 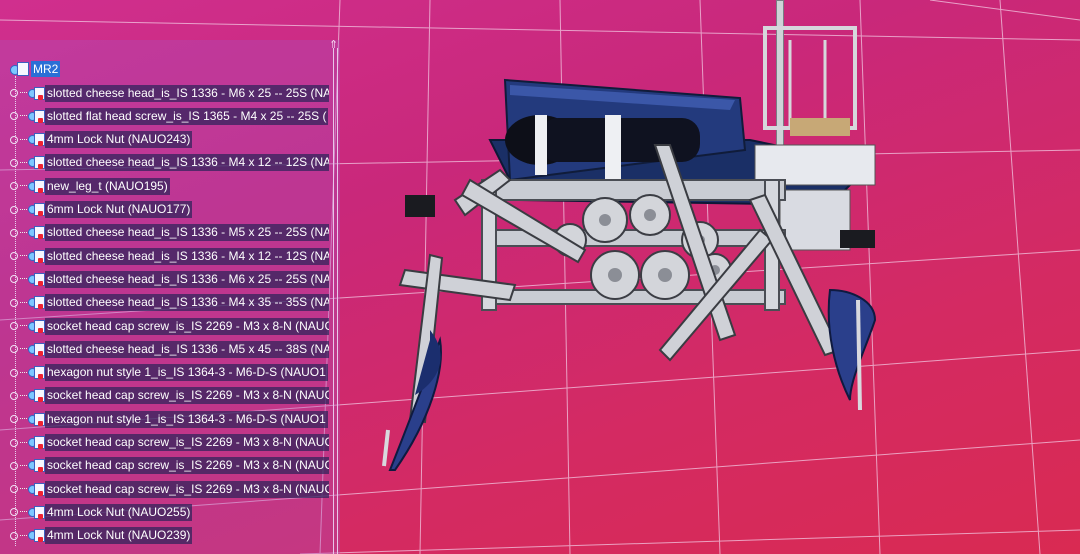 I want to click on tree-item-label: 6mm Lock Nut (NAUO177), so click(x=119, y=209).